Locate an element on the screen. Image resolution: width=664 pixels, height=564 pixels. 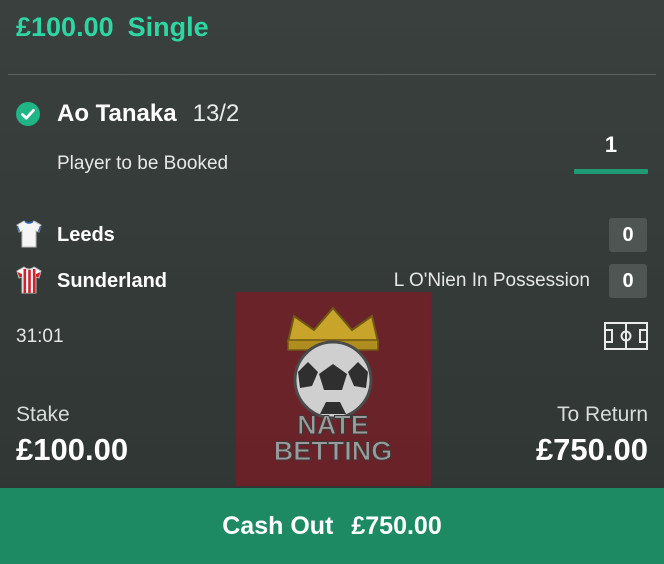
home-team-name: Leeds is located at coordinates (86, 235).